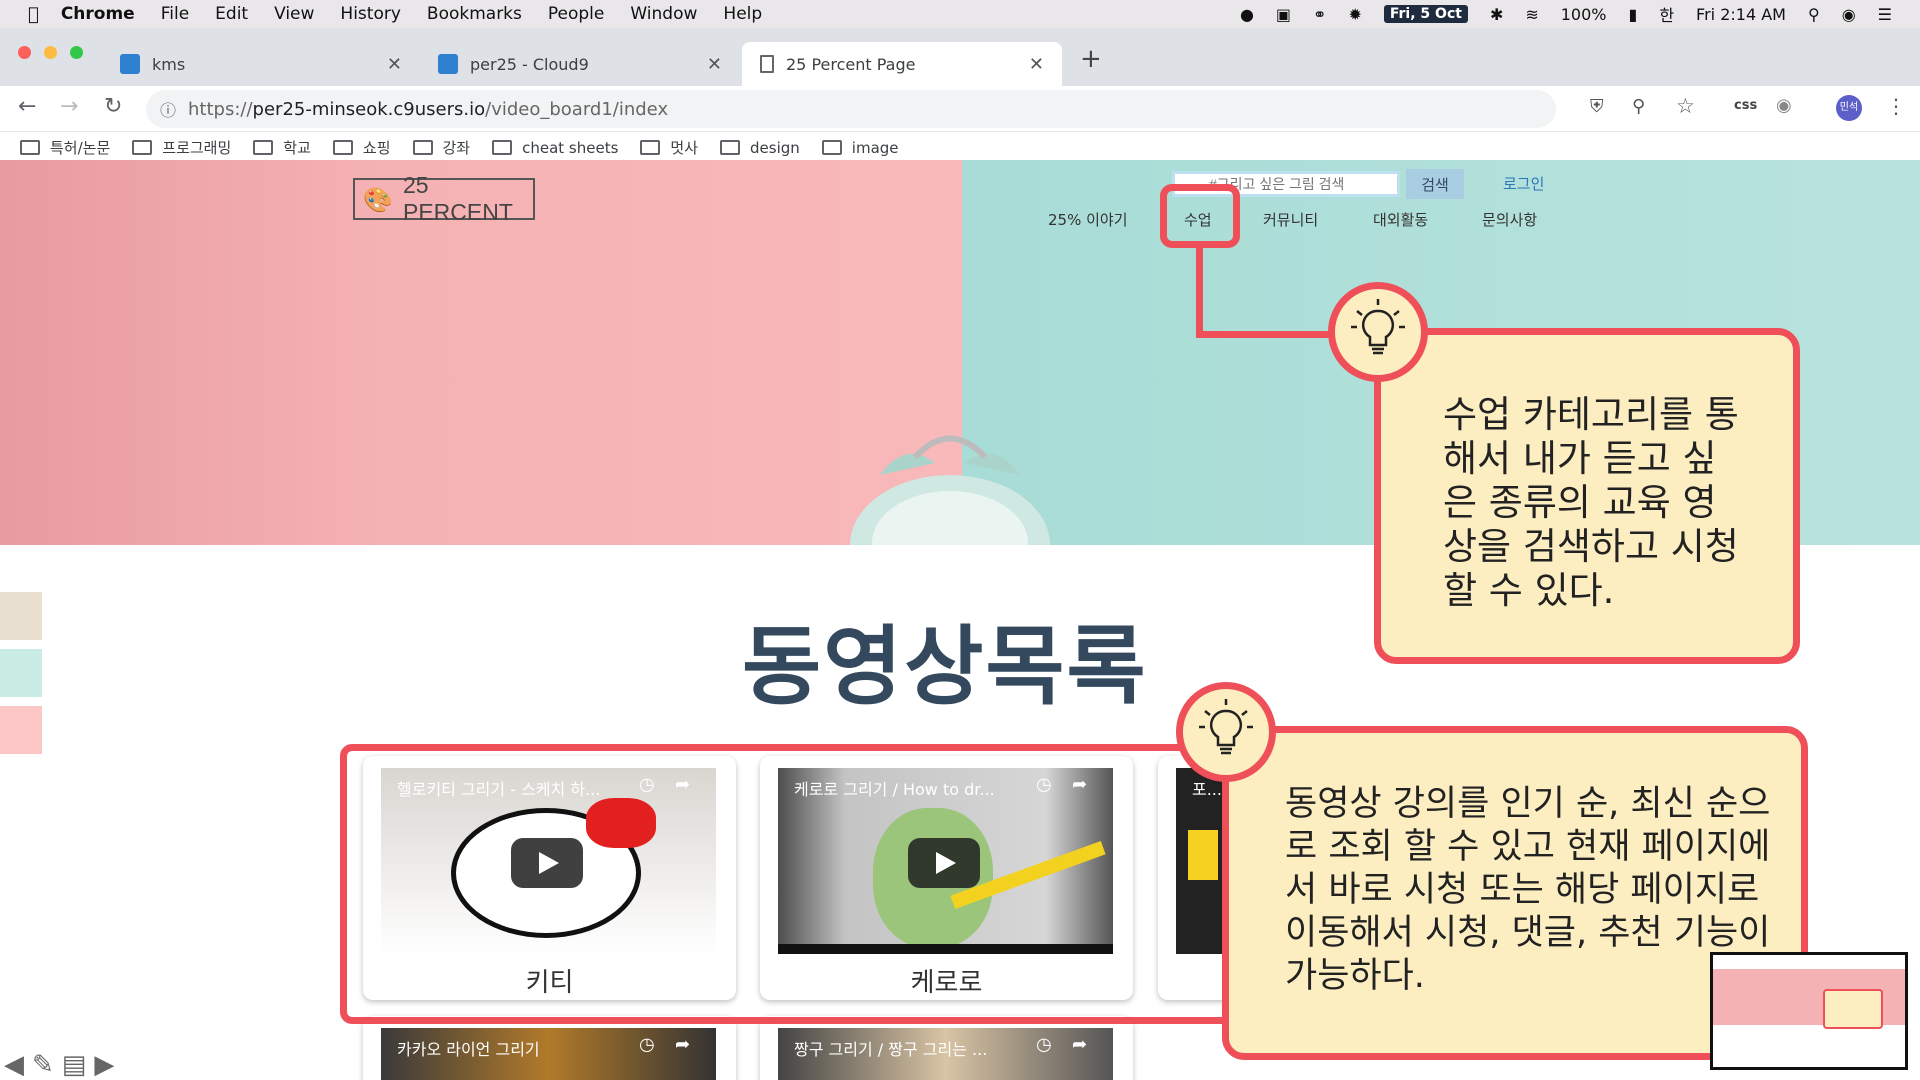  What do you see at coordinates (1091, 59) in the screenshot?
I see `new-tab-button: +` at bounding box center [1091, 59].